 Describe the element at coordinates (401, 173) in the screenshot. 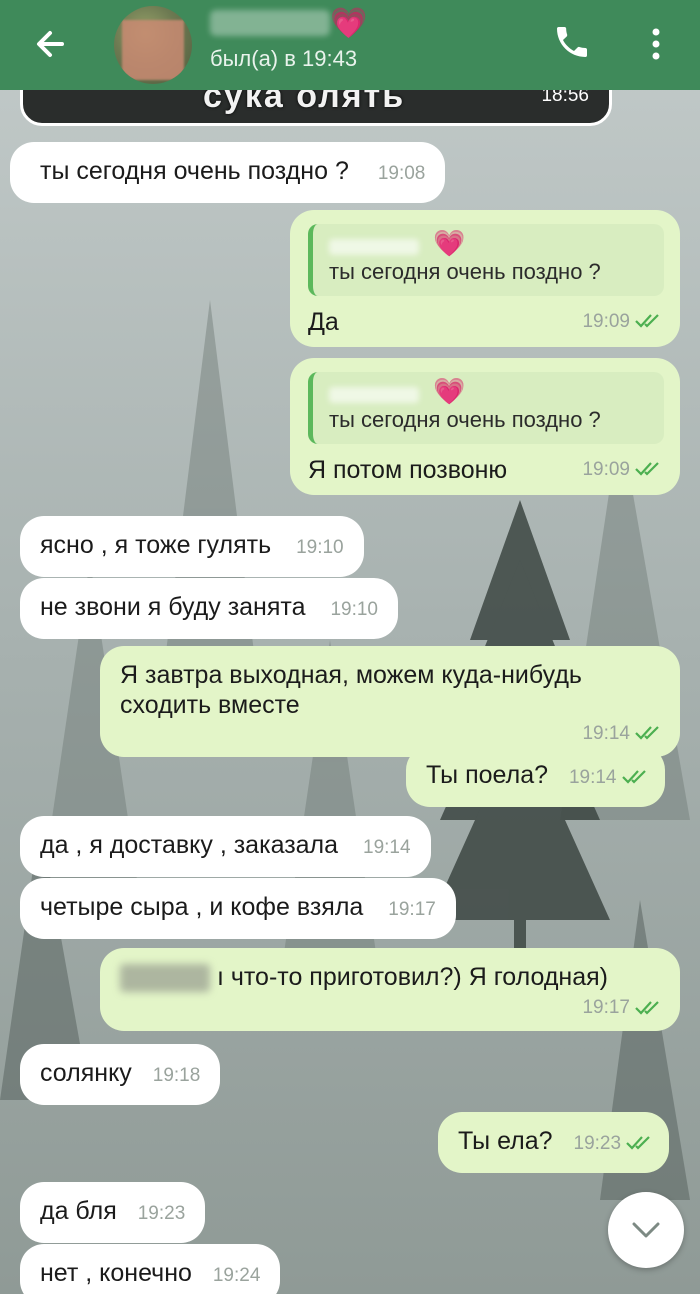

I see `message-time: 19:08` at that location.